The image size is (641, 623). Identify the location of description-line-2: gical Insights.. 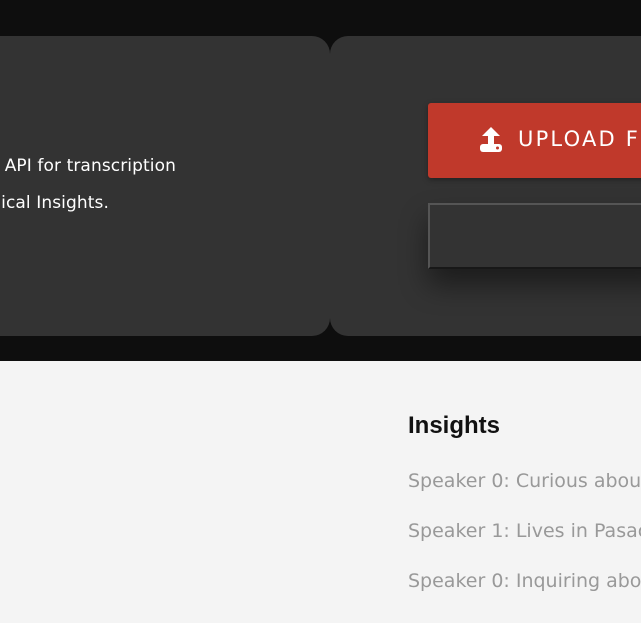
(54, 203).